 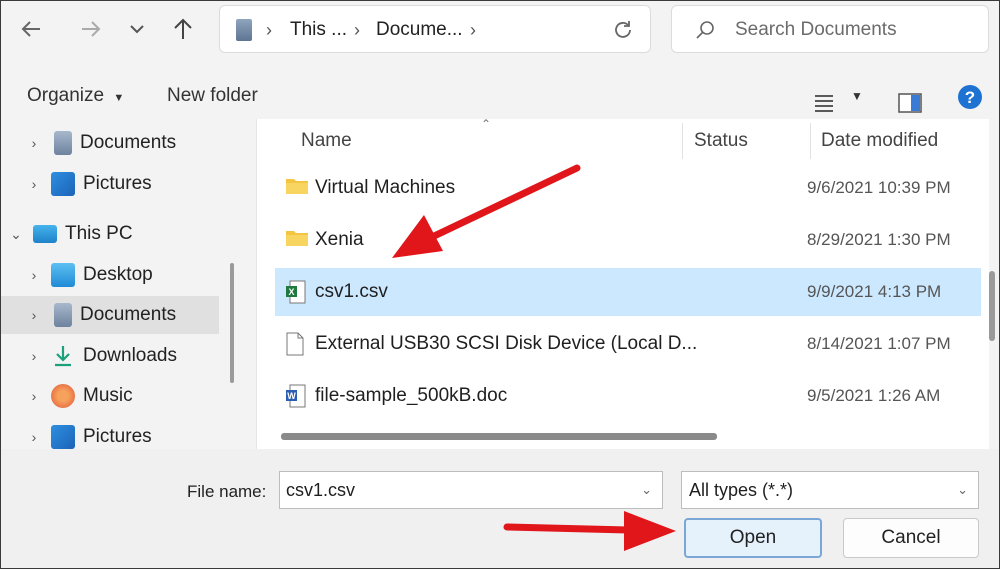 I want to click on cancel-button: Cancel, so click(x=911, y=538).